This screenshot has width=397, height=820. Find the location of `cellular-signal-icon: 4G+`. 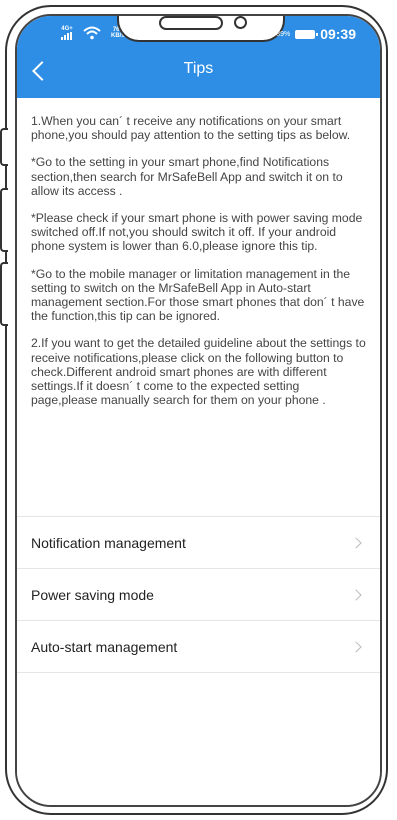

cellular-signal-icon: 4G+ is located at coordinates (67, 33).